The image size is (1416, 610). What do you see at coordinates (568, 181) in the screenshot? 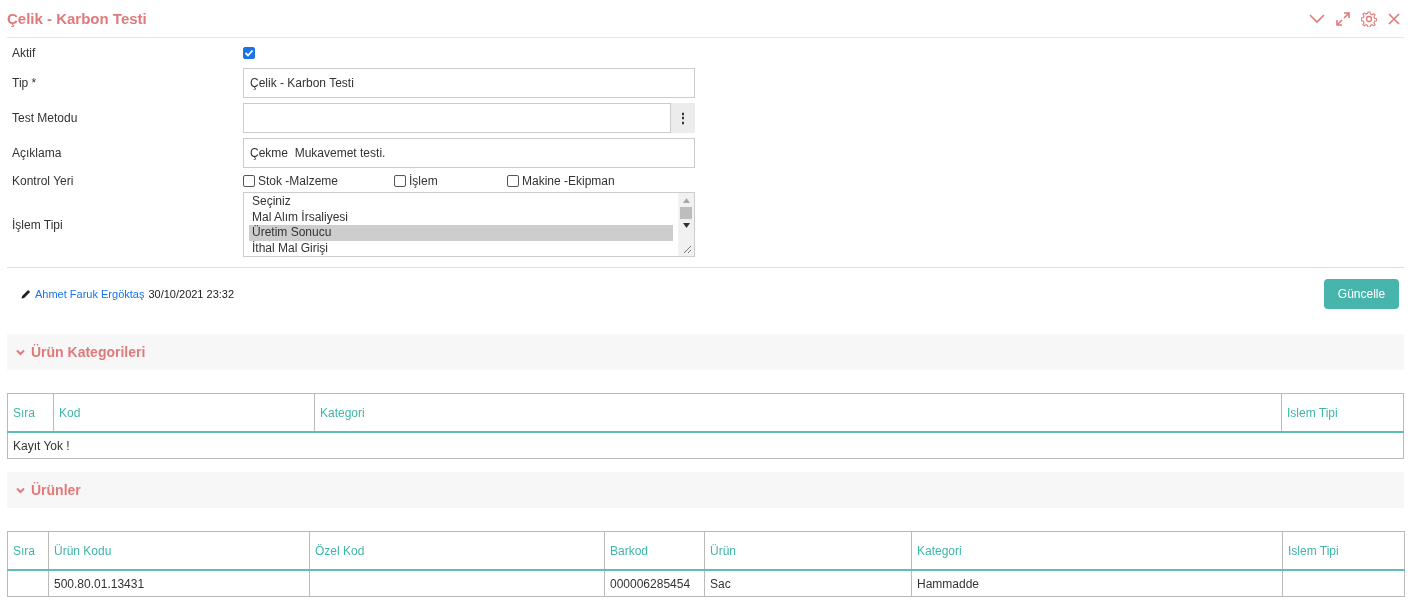
I see `checkbox-label: Makine -Ekipman` at bounding box center [568, 181].